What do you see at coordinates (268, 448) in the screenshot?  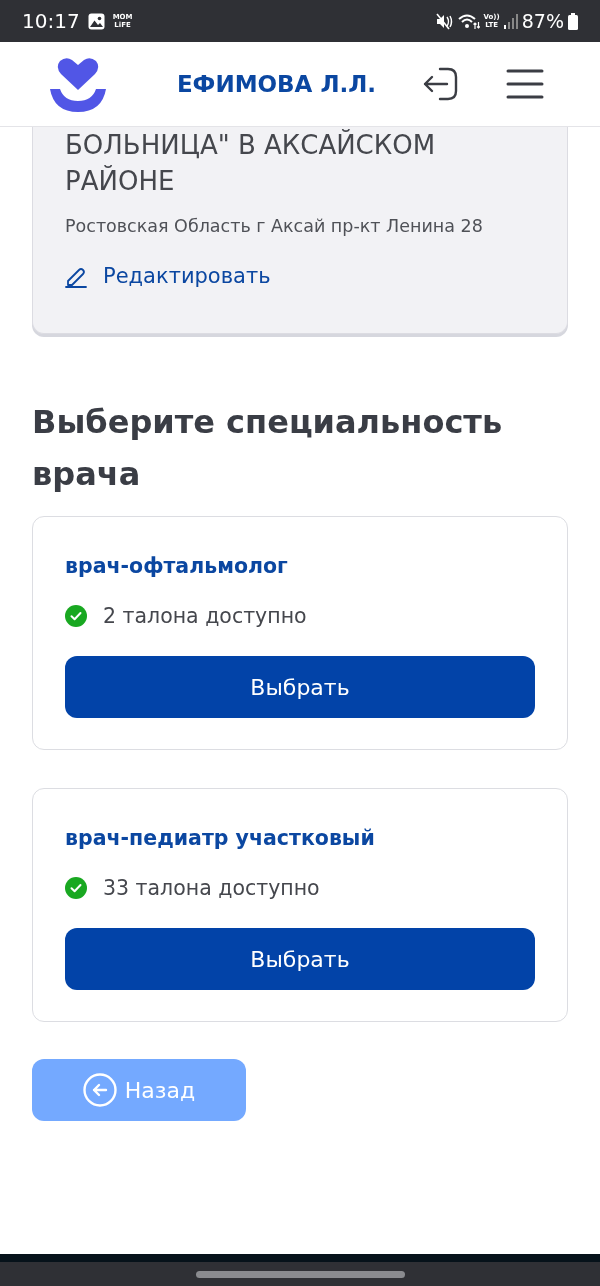 I see `section-heading: Выберите специальность врача` at bounding box center [268, 448].